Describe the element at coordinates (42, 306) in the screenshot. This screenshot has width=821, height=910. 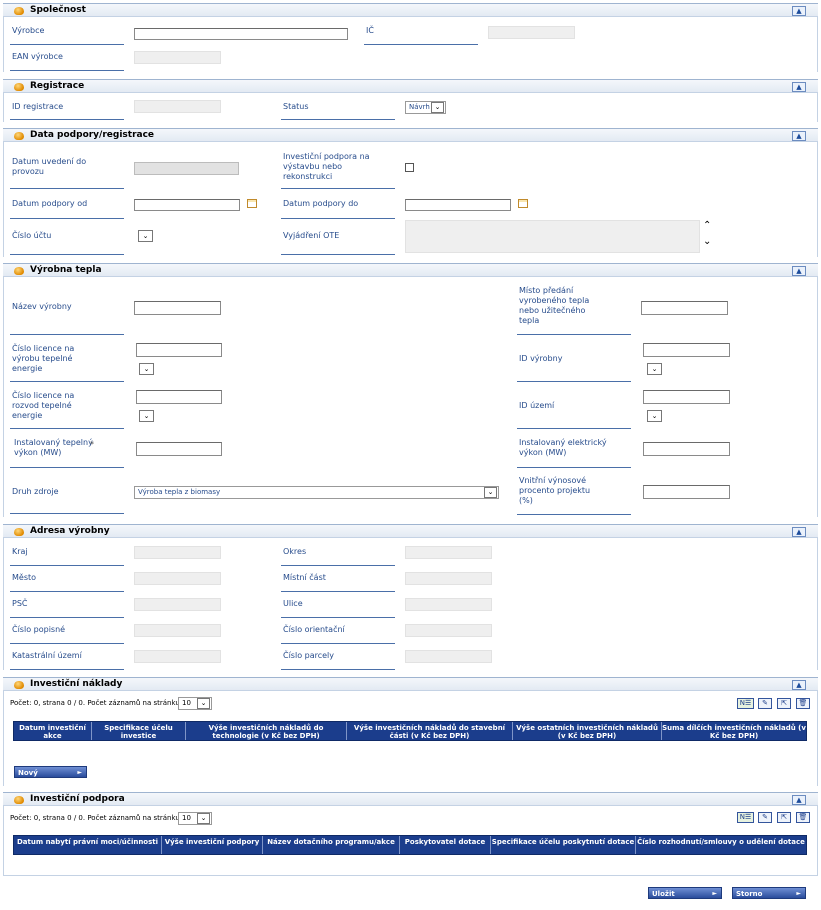
I see `label-nazev-vyrobny: Název výrobny` at that location.